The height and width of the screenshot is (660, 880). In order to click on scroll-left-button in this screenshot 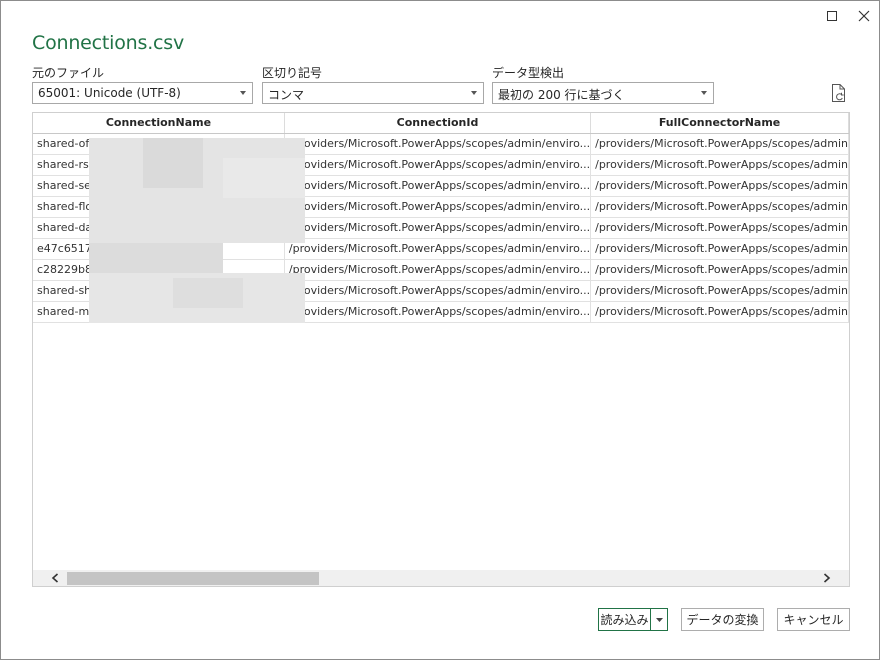, I will do `click(55, 578)`.